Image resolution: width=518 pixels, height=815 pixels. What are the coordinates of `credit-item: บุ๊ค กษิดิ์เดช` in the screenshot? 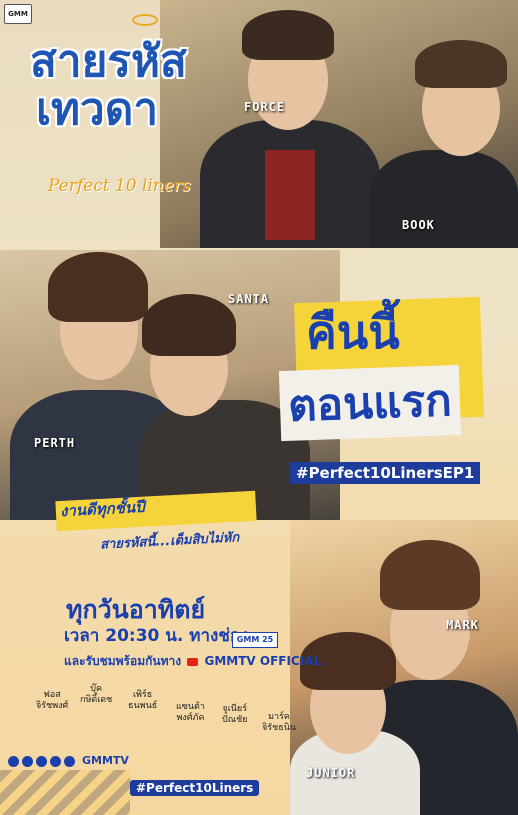 It's located at (96, 695).